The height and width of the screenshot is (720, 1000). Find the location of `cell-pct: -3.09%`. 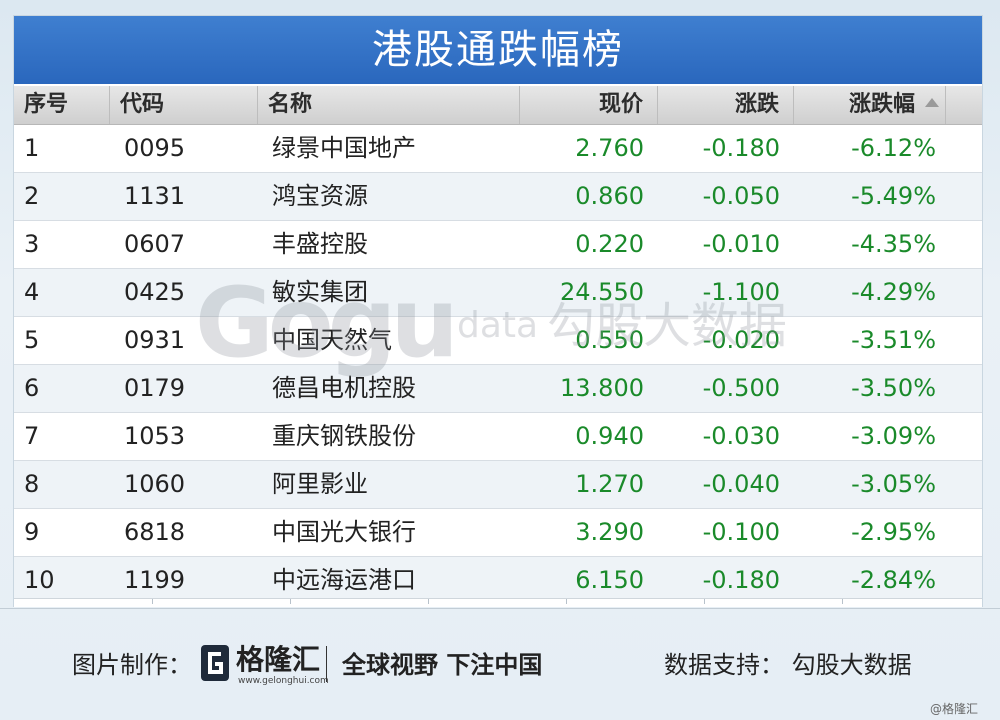

cell-pct: -3.09% is located at coordinates (893, 436).